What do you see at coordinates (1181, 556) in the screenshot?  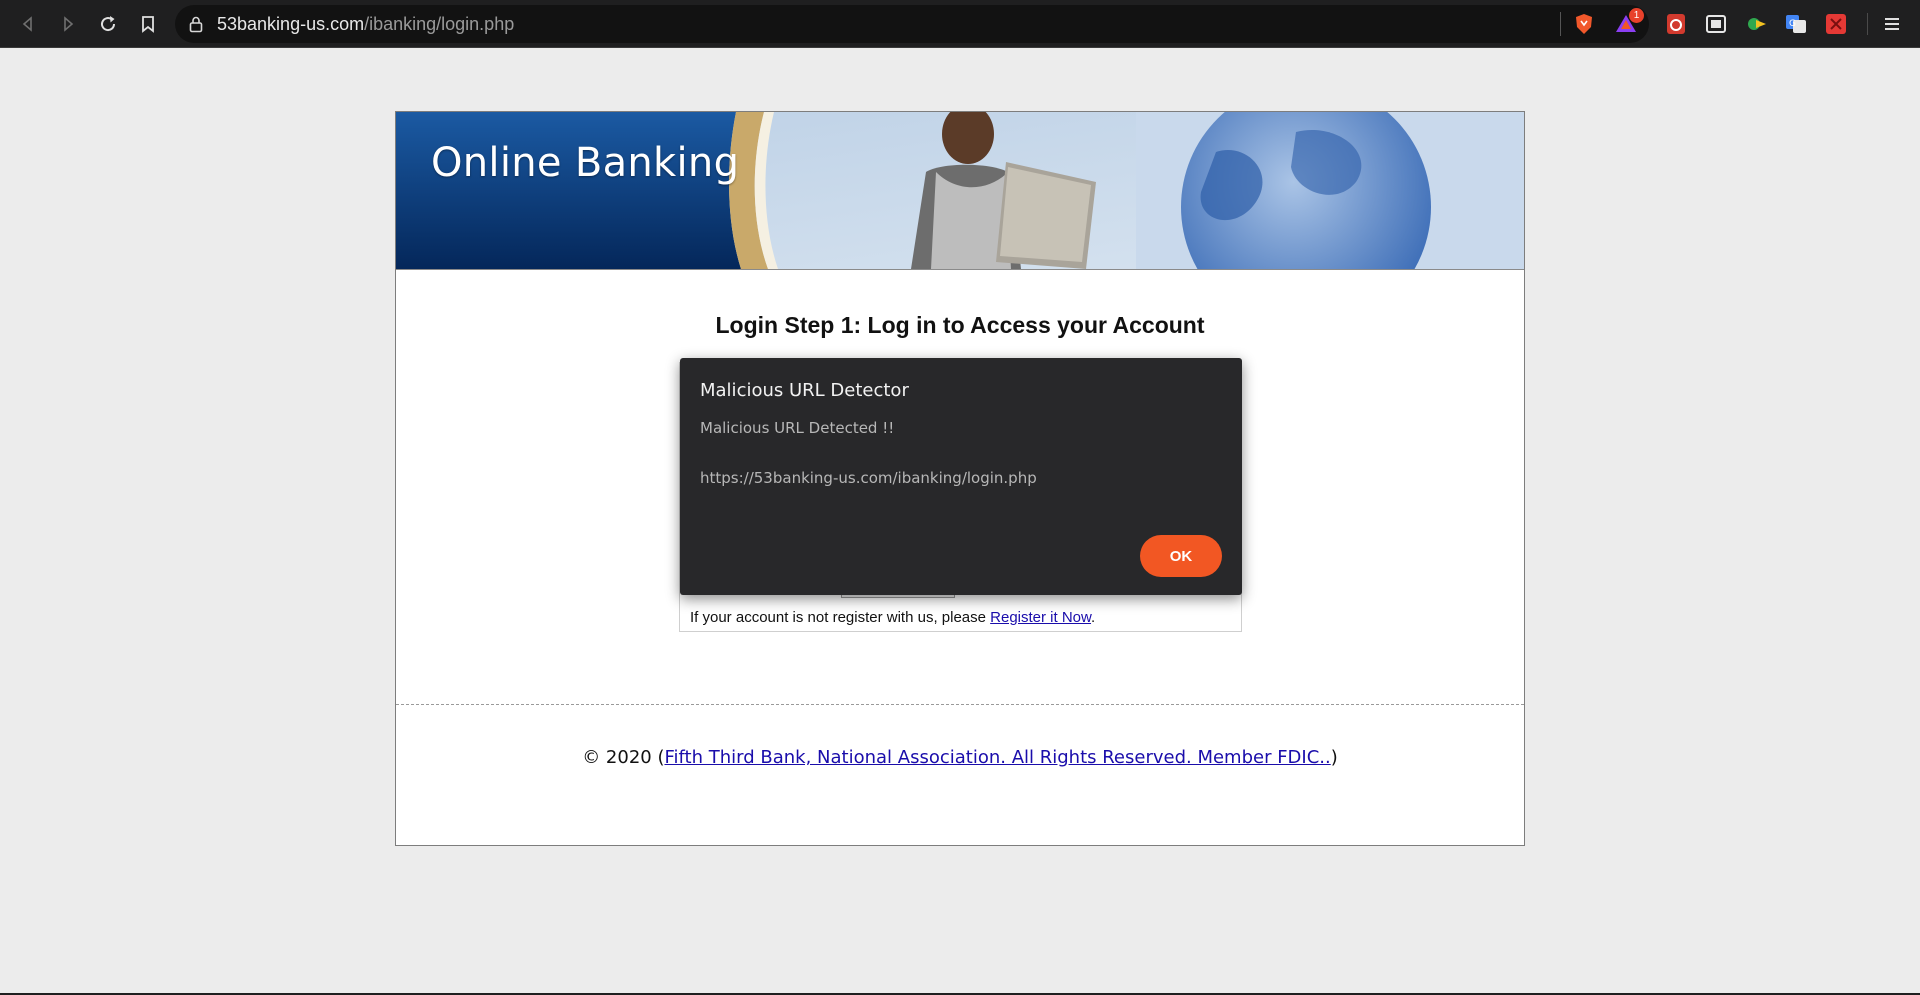 I see `ok-button: OK` at bounding box center [1181, 556].